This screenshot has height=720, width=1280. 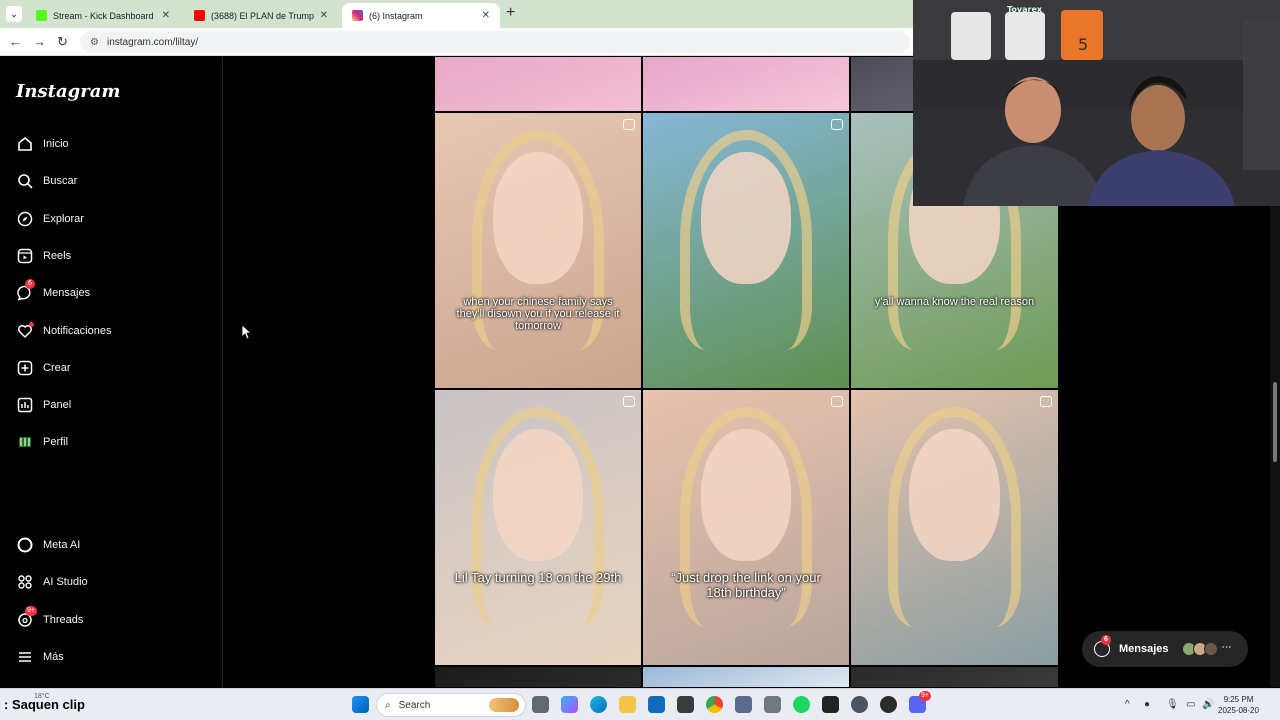 What do you see at coordinates (60, 181) in the screenshot?
I see `nav-label: Buscar` at bounding box center [60, 181].